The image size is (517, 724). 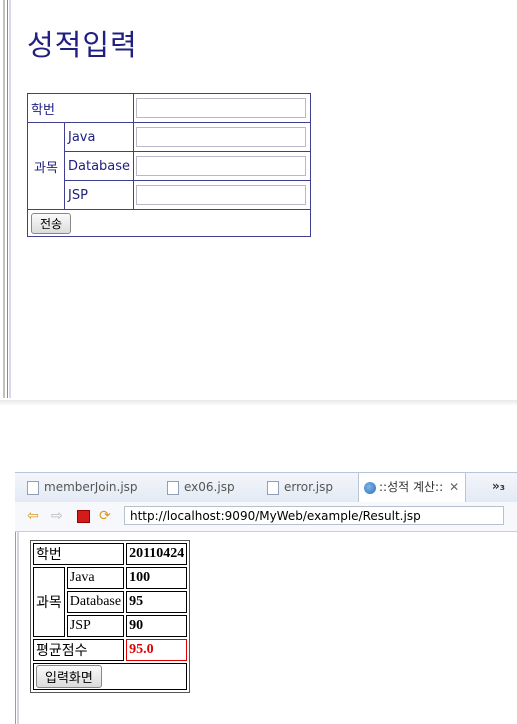 I want to click on stop-icon, so click(x=83, y=516).